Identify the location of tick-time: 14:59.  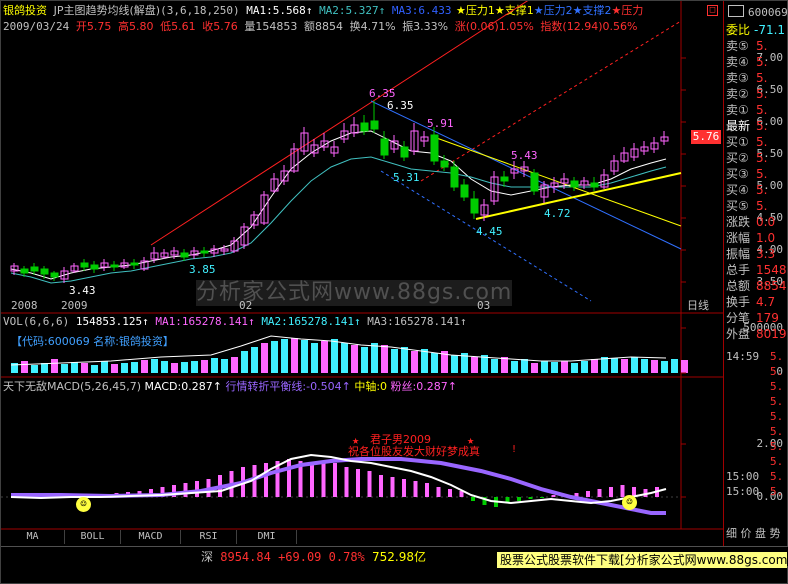
(743, 356).